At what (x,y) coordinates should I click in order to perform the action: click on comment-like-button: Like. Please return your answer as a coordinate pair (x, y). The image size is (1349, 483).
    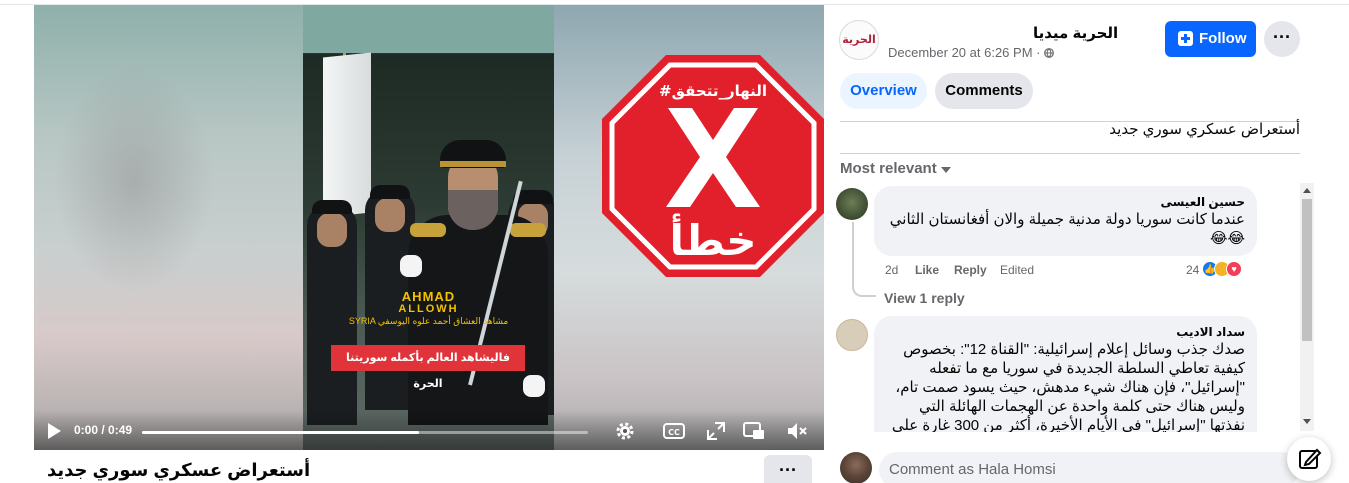
    Looking at the image, I should click on (927, 270).